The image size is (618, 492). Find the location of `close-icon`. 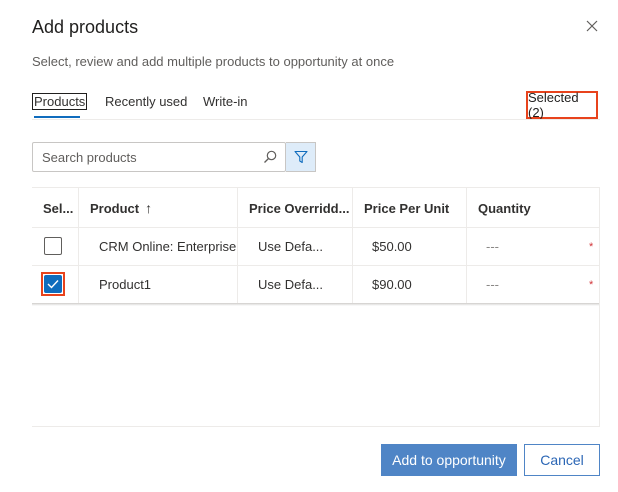

close-icon is located at coordinates (592, 26).